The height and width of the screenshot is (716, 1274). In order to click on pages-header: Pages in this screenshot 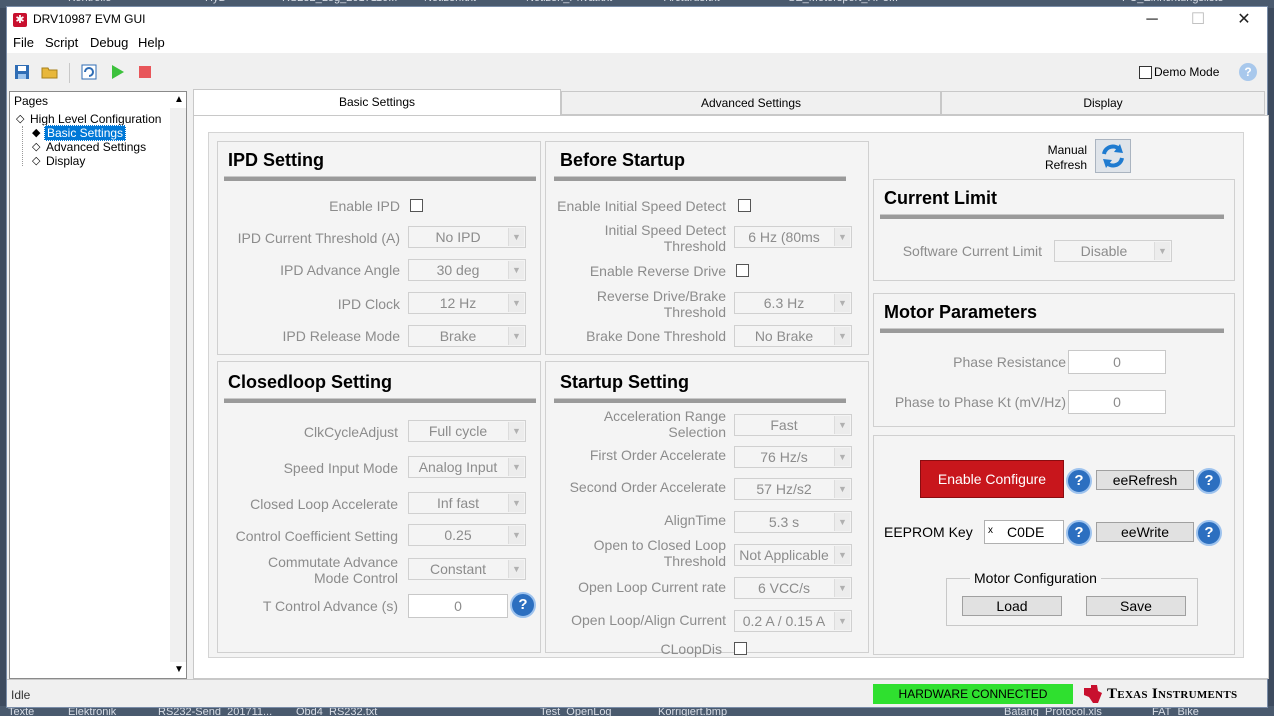, I will do `click(31, 101)`.